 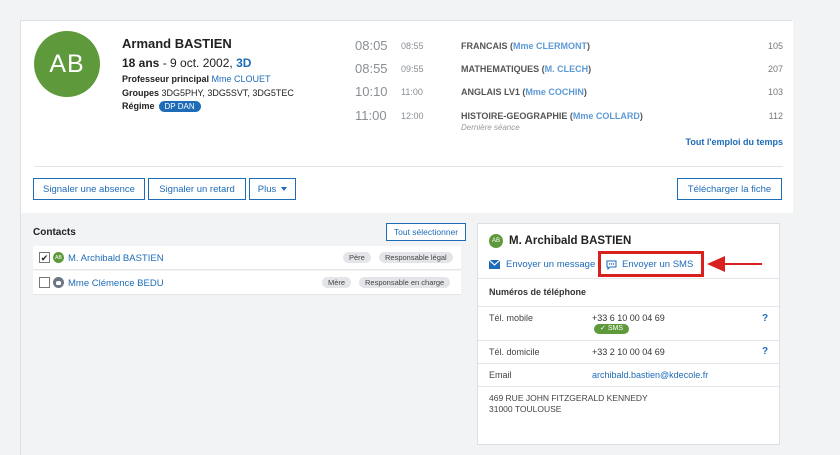 I want to click on email-link: archibald.bastien@kdecole.fr, so click(x=650, y=375).